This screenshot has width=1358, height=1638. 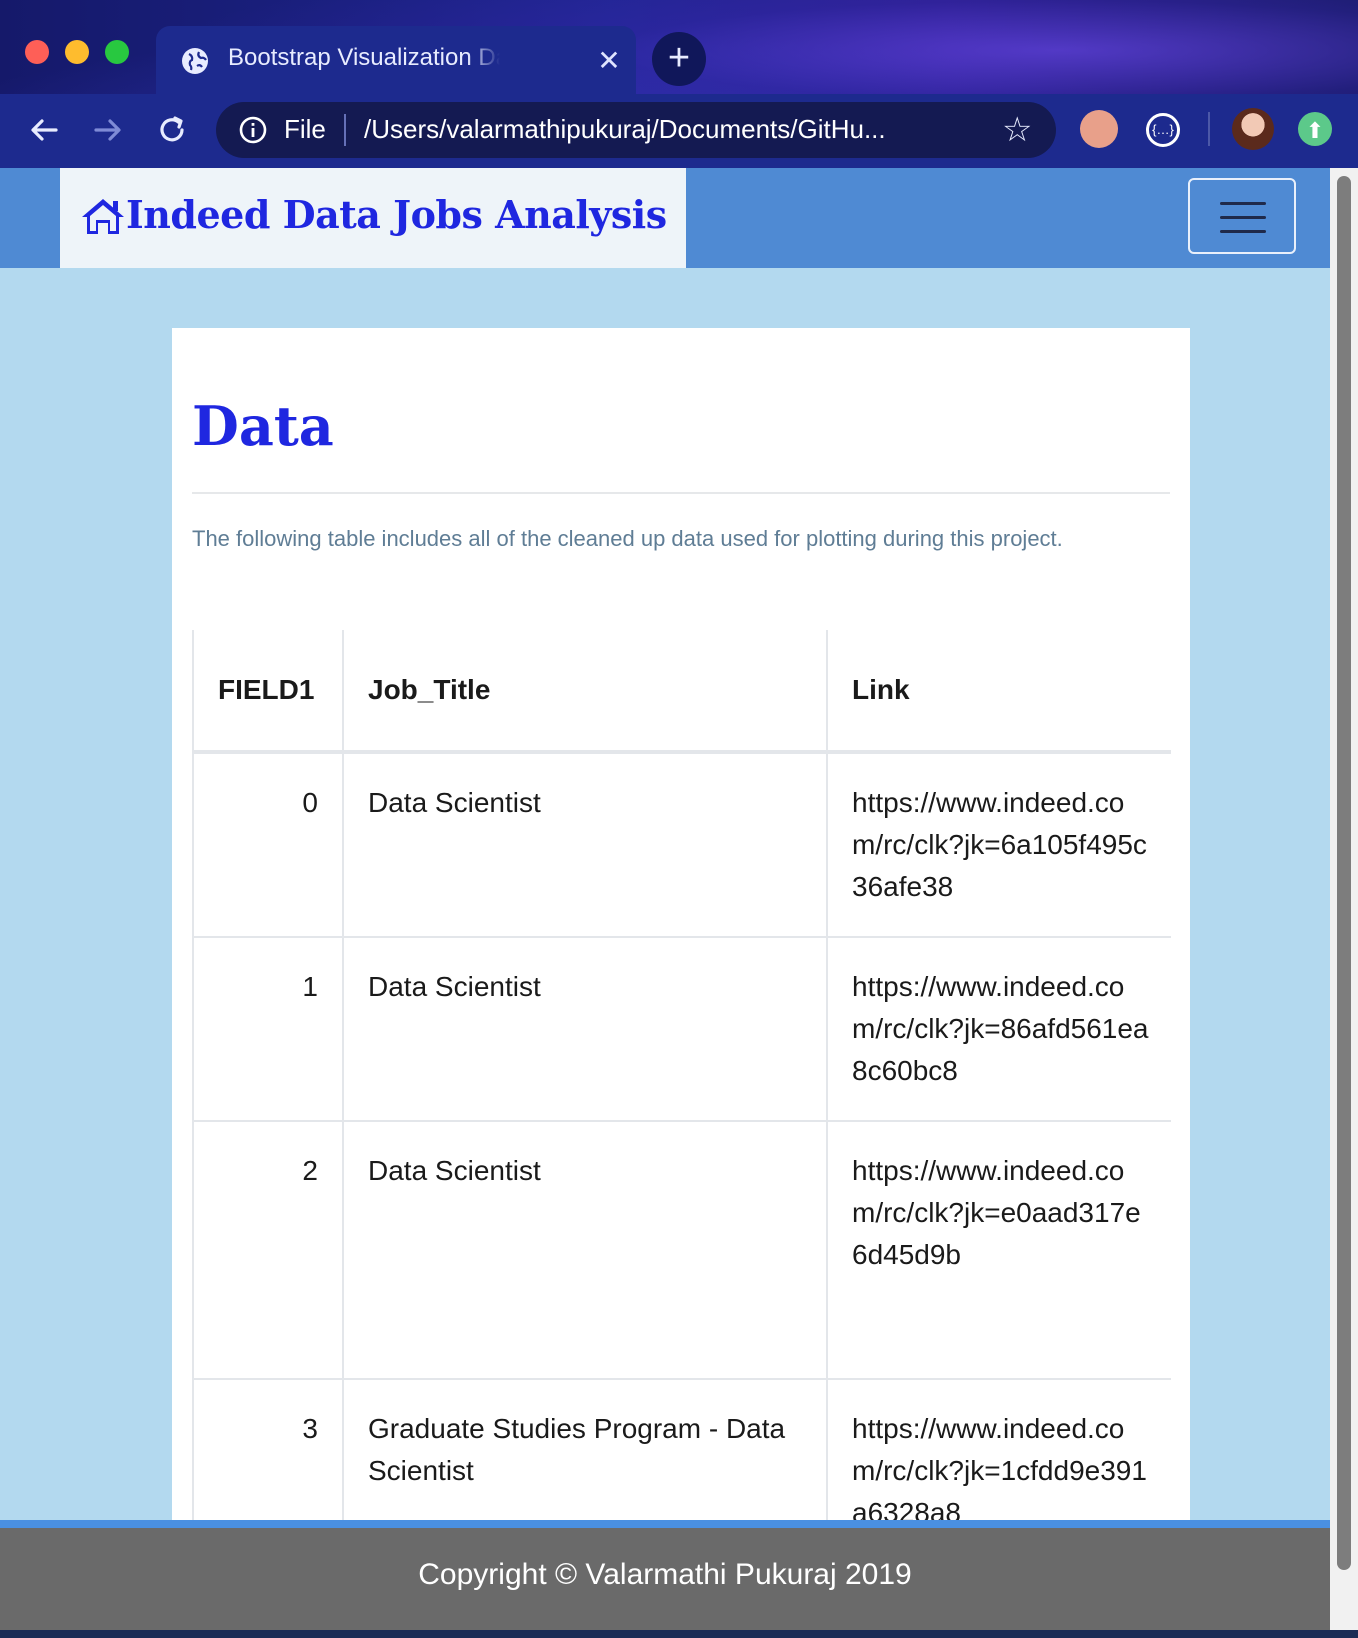 What do you see at coordinates (364, 57) in the screenshot?
I see `tab-title: Bootstrap Visualization Dashboard` at bounding box center [364, 57].